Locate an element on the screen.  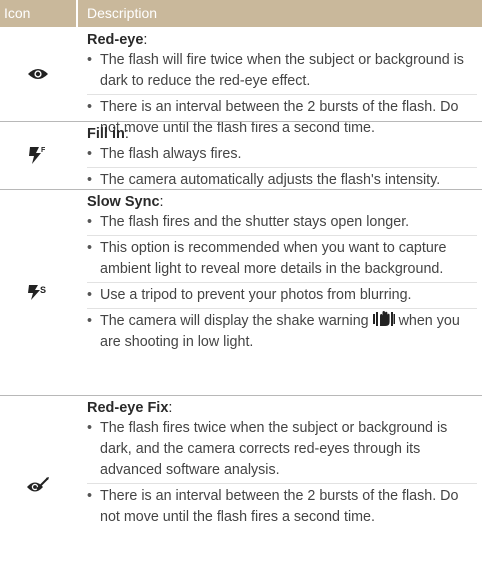
header-divider is located at coordinates (77, 13).